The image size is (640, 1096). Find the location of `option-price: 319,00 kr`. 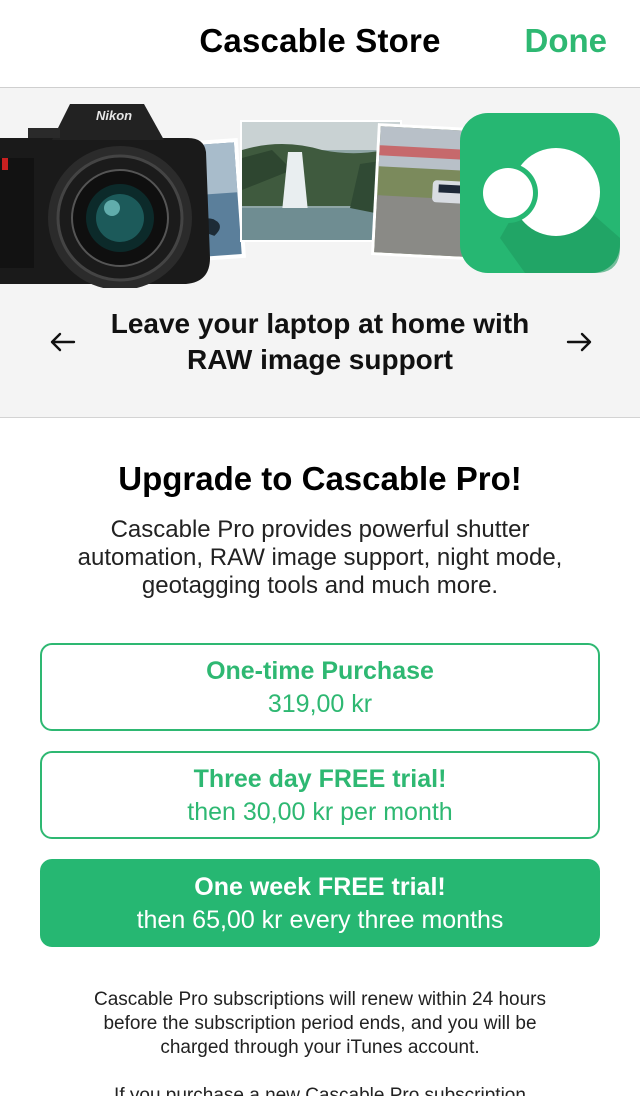

option-price: 319,00 kr is located at coordinates (320, 704).